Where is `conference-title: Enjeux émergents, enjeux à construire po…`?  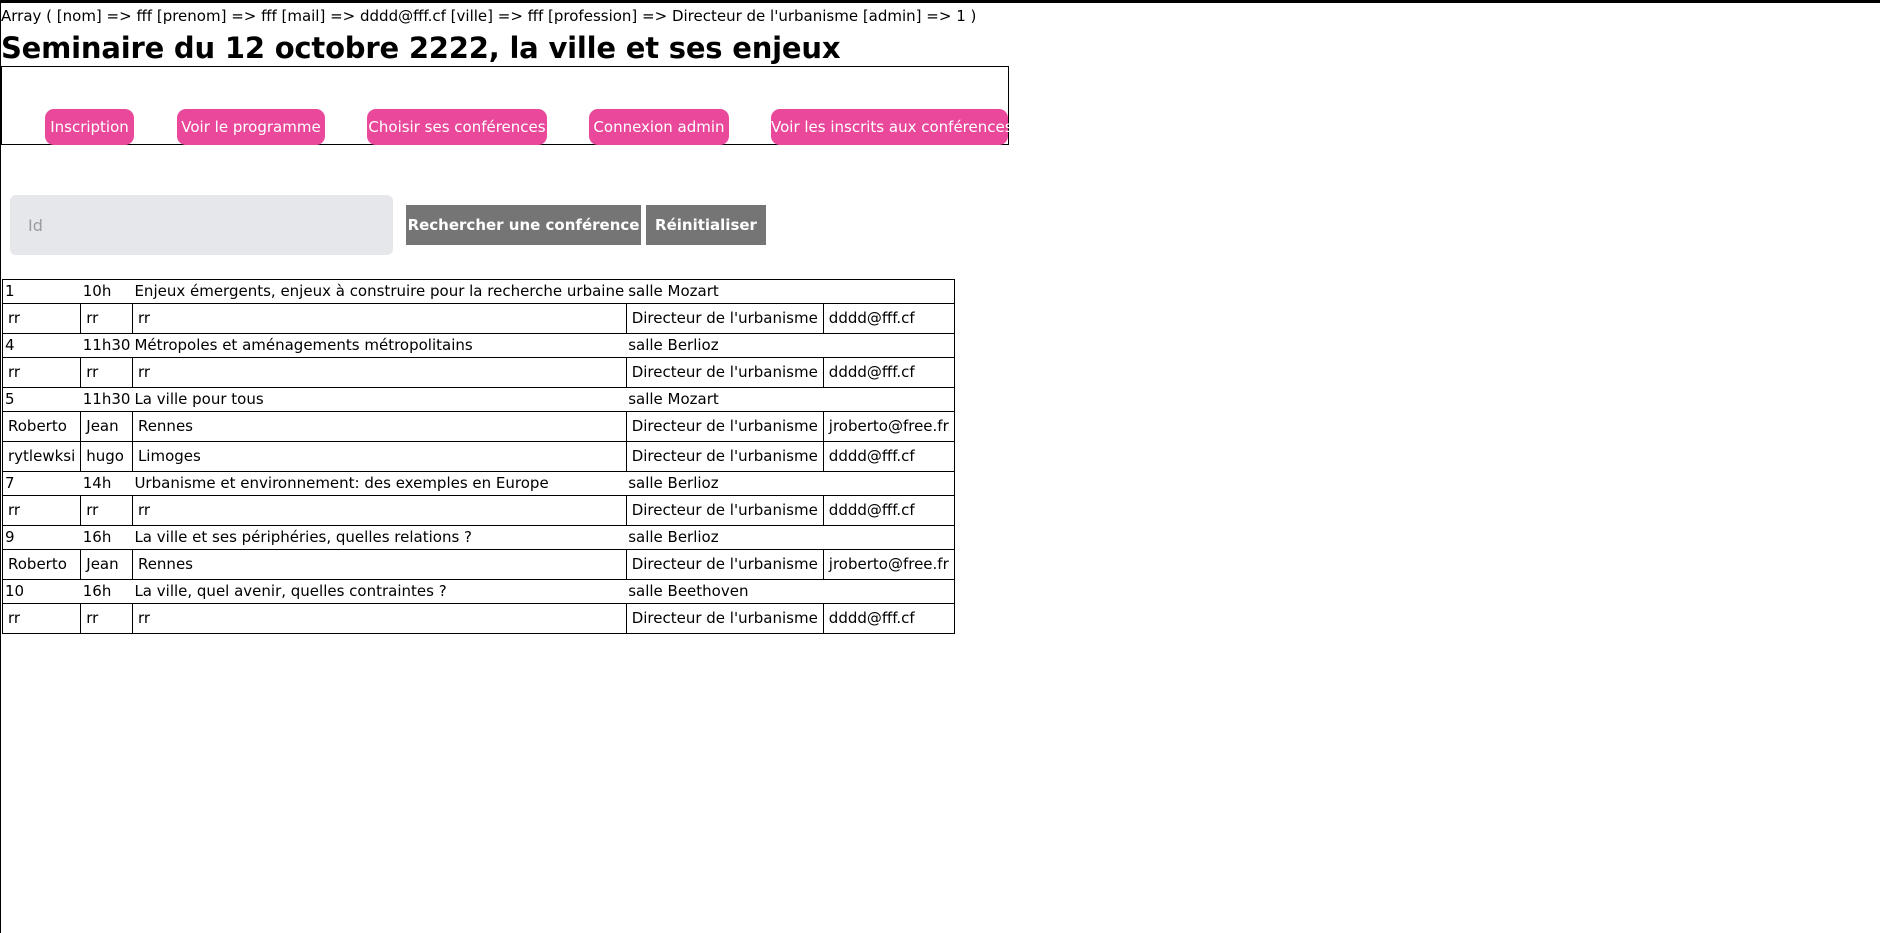
conference-title: Enjeux émergents, enjeux à construire po… is located at coordinates (379, 291).